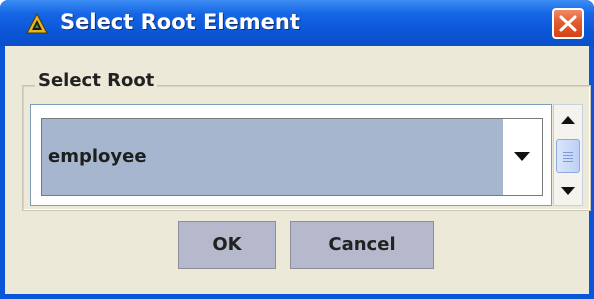 The width and height of the screenshot is (594, 299). I want to click on ok-button: OK, so click(227, 245).